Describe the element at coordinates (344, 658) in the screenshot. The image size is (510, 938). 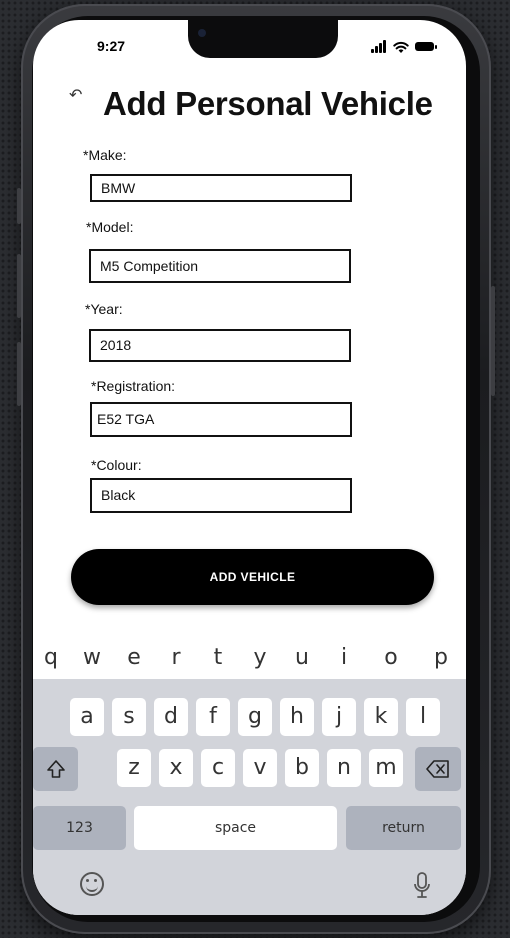
I see `key-i: i` at that location.